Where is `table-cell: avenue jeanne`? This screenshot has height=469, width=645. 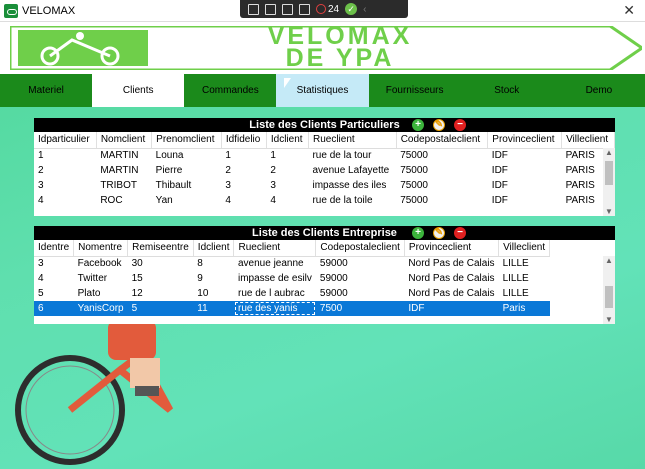
table-cell: avenue jeanne is located at coordinates (275, 263).